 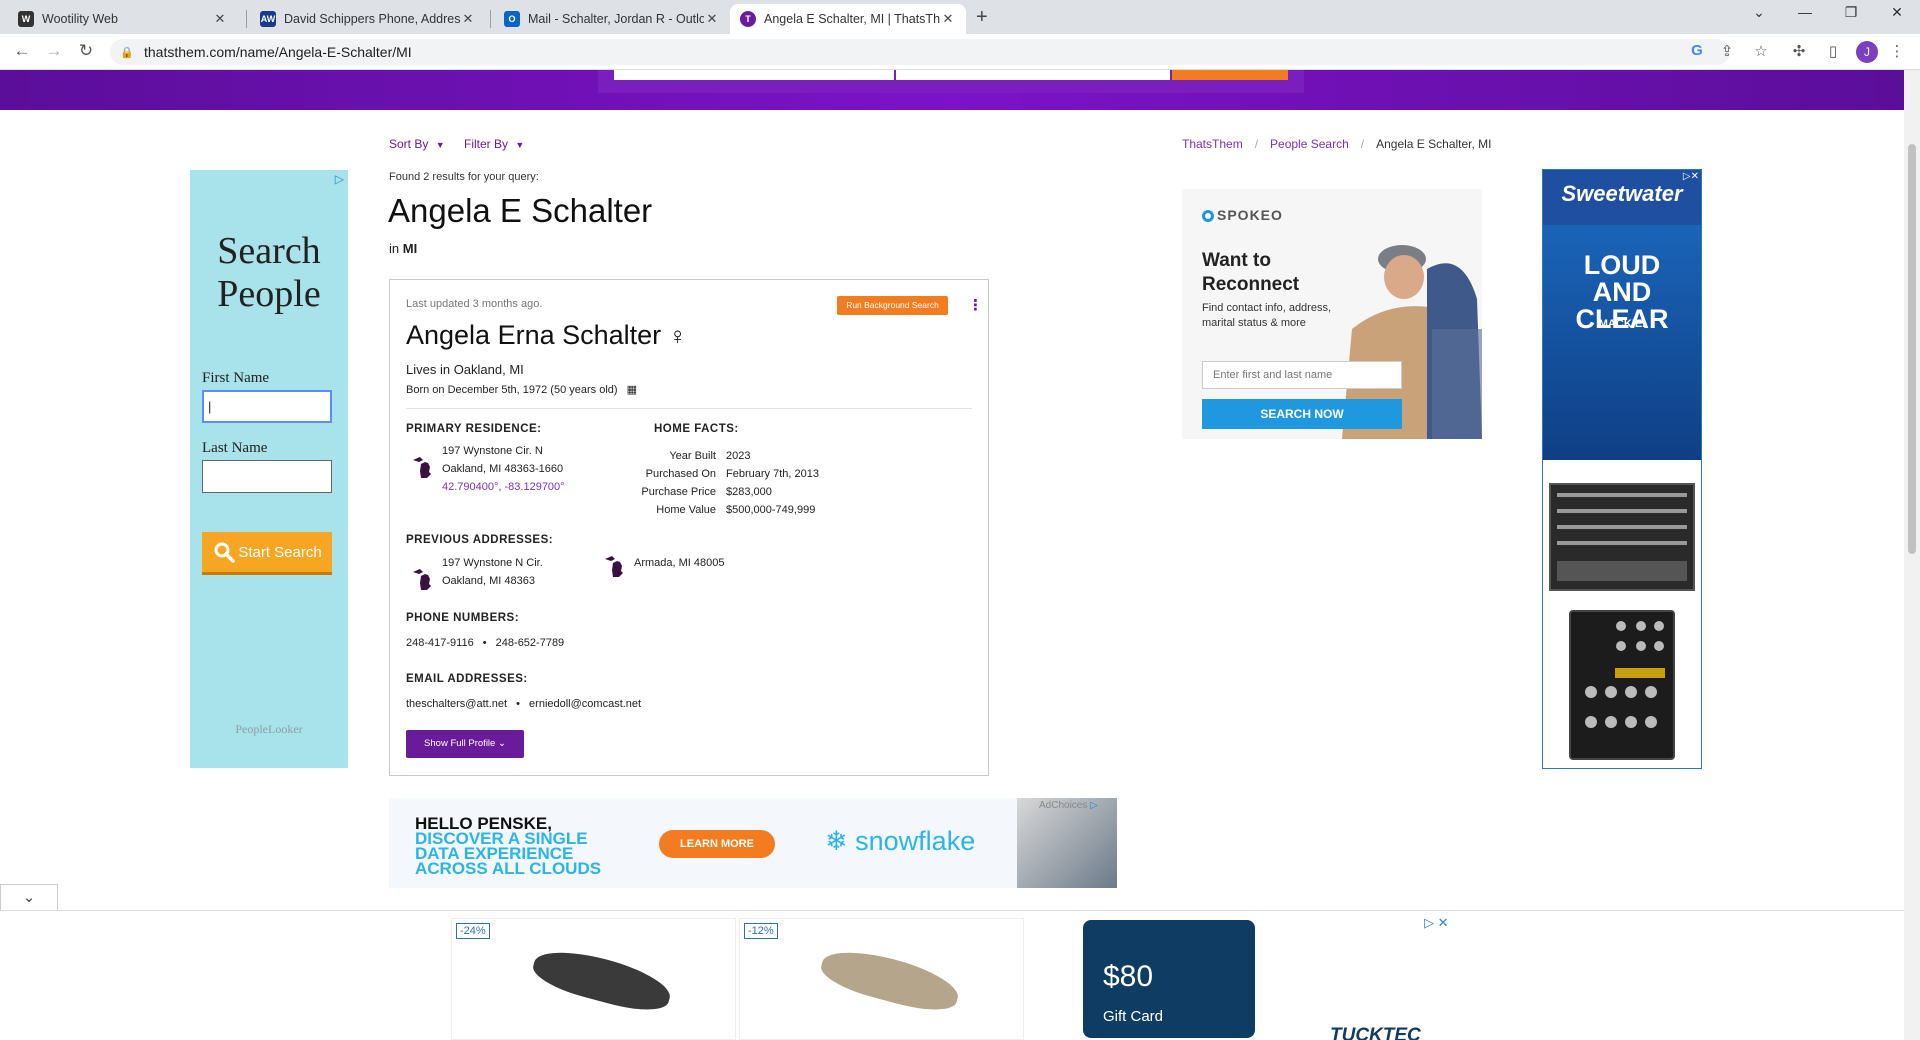 What do you see at coordinates (1063, 805) in the screenshot?
I see `adchoices-label: AdChoices` at bounding box center [1063, 805].